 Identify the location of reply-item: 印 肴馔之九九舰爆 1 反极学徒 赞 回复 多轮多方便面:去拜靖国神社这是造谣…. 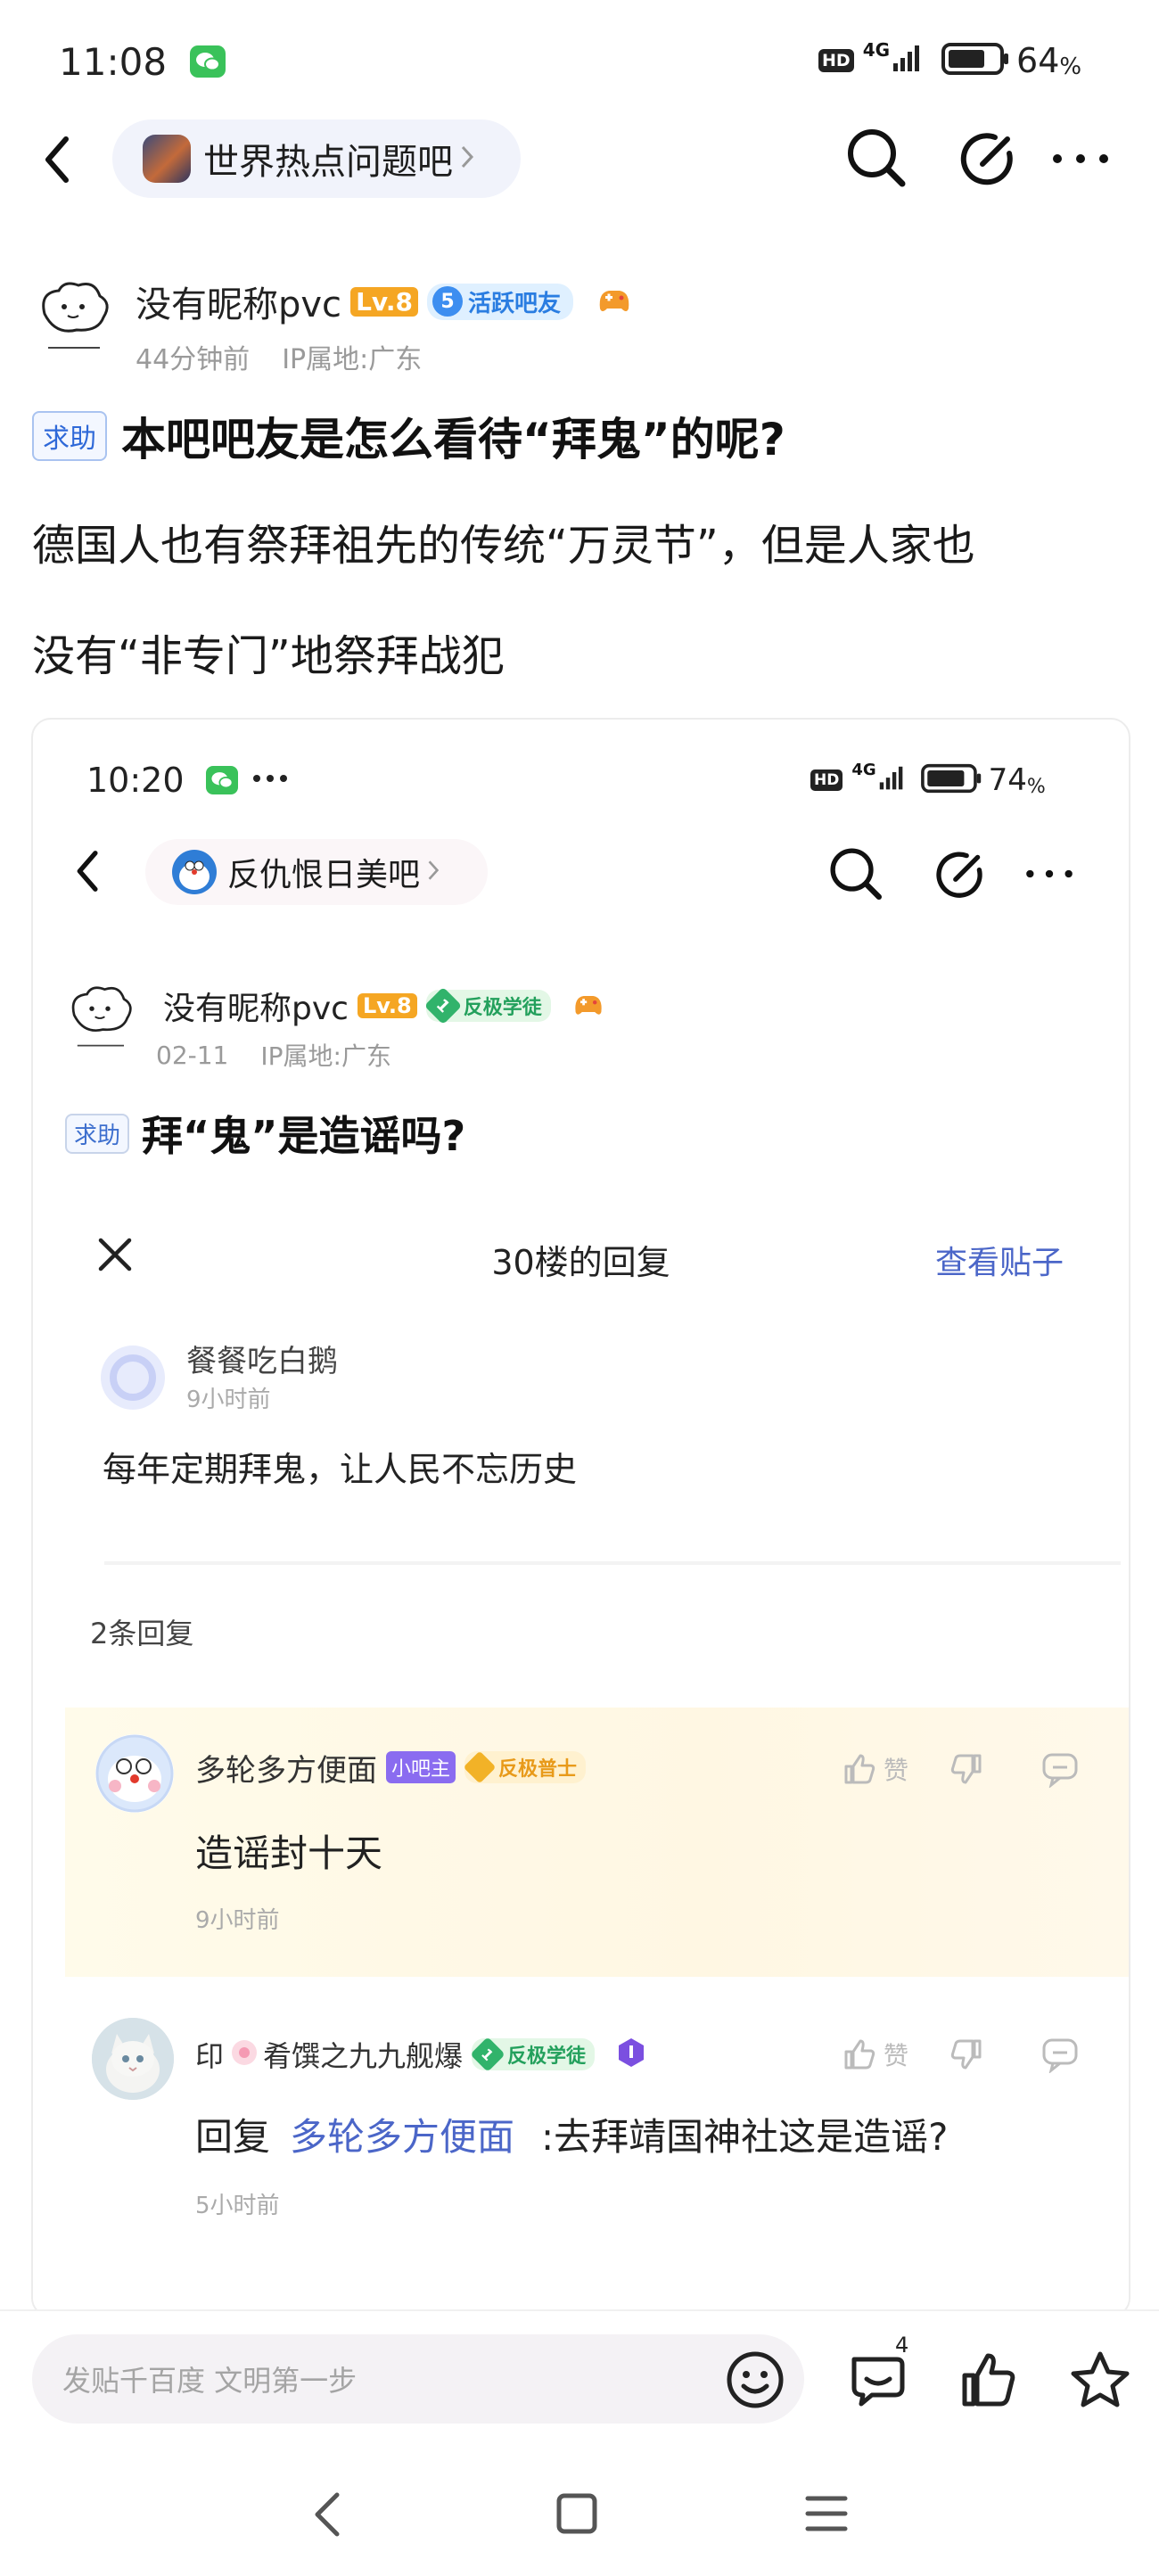
(597, 2119).